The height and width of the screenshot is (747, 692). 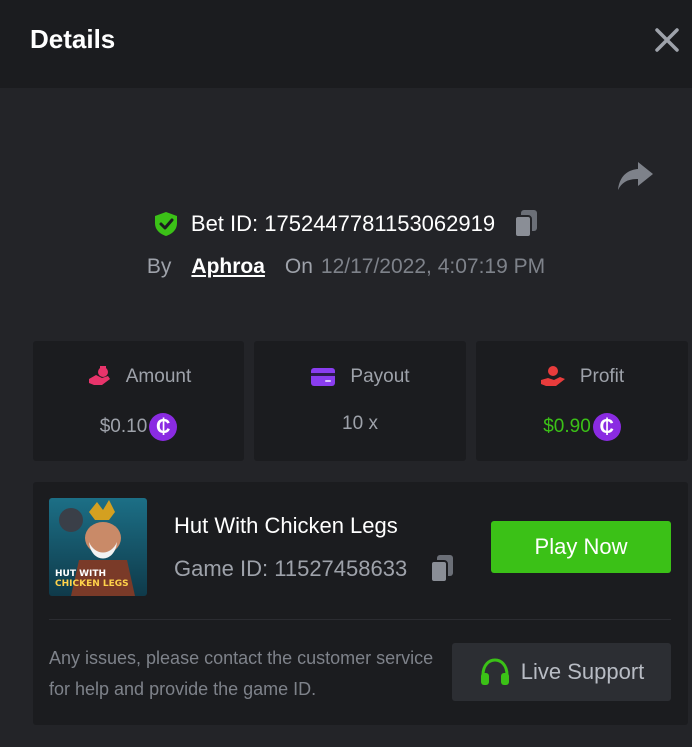 I want to click on copy-game-id-icon, so click(x=442, y=569).